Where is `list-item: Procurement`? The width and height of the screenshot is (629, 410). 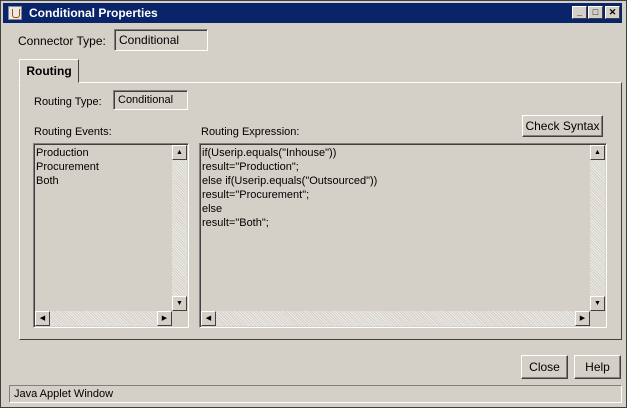 list-item: Procurement is located at coordinates (67, 167).